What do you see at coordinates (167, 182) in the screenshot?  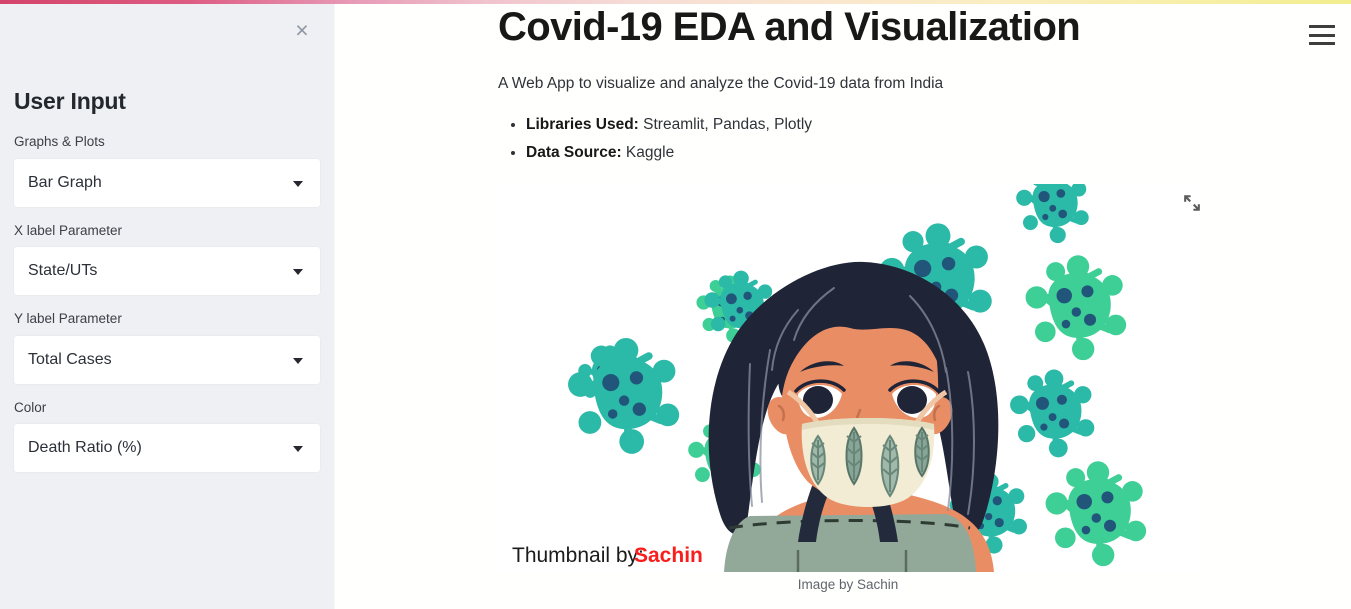 I see `select-graphs-and-plots: Bar Graph` at bounding box center [167, 182].